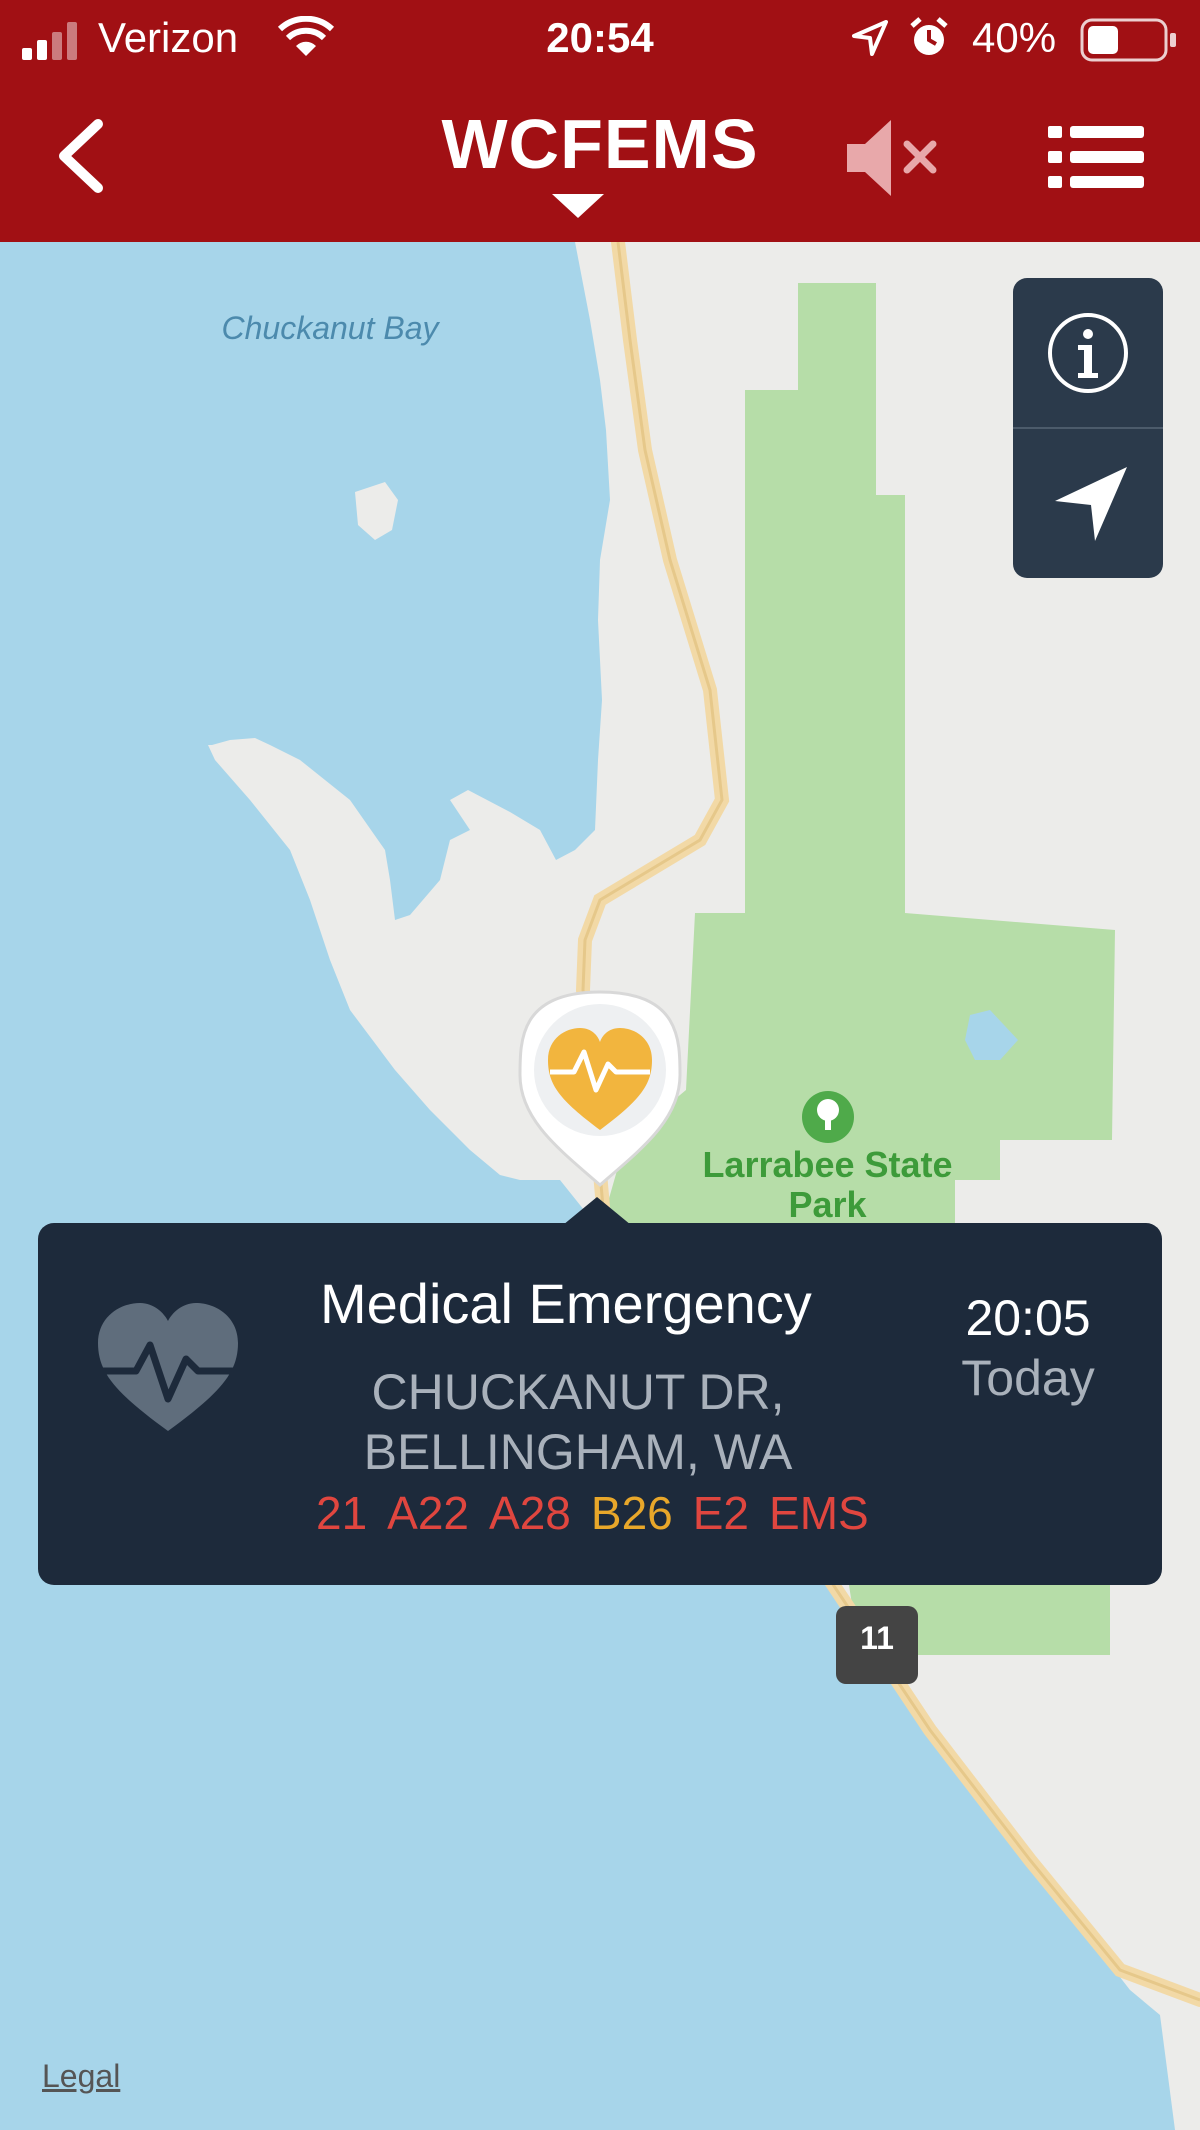 Image resolution: width=1200 pixels, height=2130 pixels. What do you see at coordinates (578, 1452) in the screenshot?
I see `incident-address-line2: BELLINGHAM, WA` at bounding box center [578, 1452].